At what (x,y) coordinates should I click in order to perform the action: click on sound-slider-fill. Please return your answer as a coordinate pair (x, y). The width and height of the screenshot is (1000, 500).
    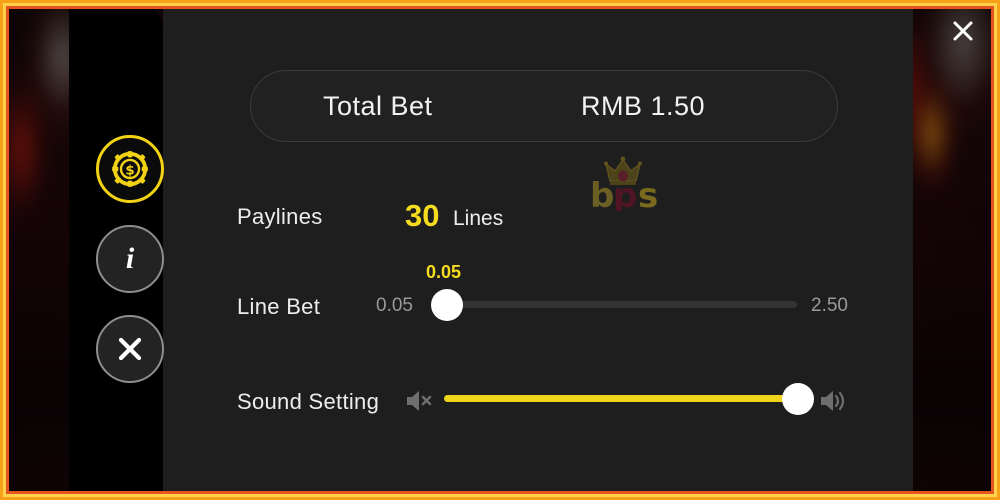
    Looking at the image, I should click on (624, 398).